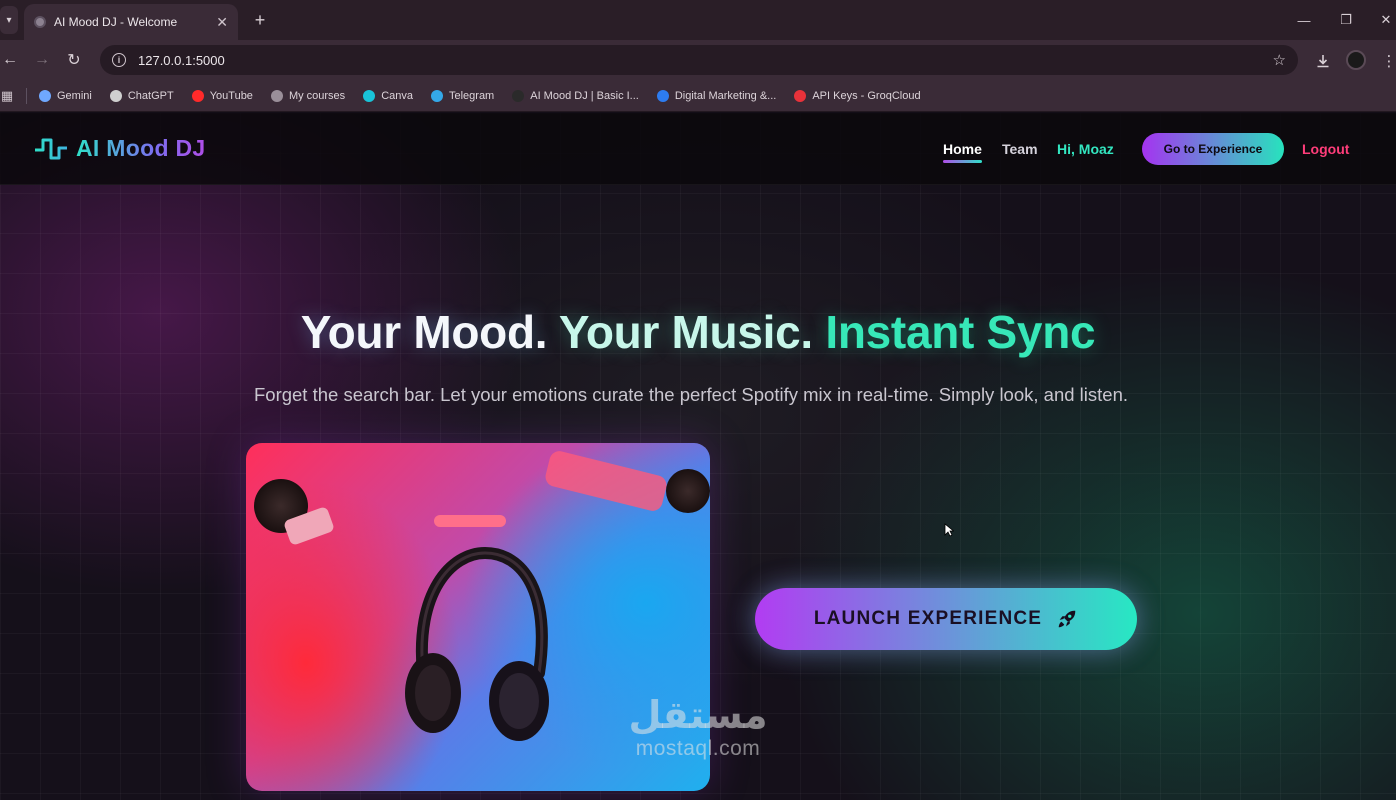 The width and height of the screenshot is (1396, 800). What do you see at coordinates (1356, 60) in the screenshot?
I see `profile-avatar-icon` at bounding box center [1356, 60].